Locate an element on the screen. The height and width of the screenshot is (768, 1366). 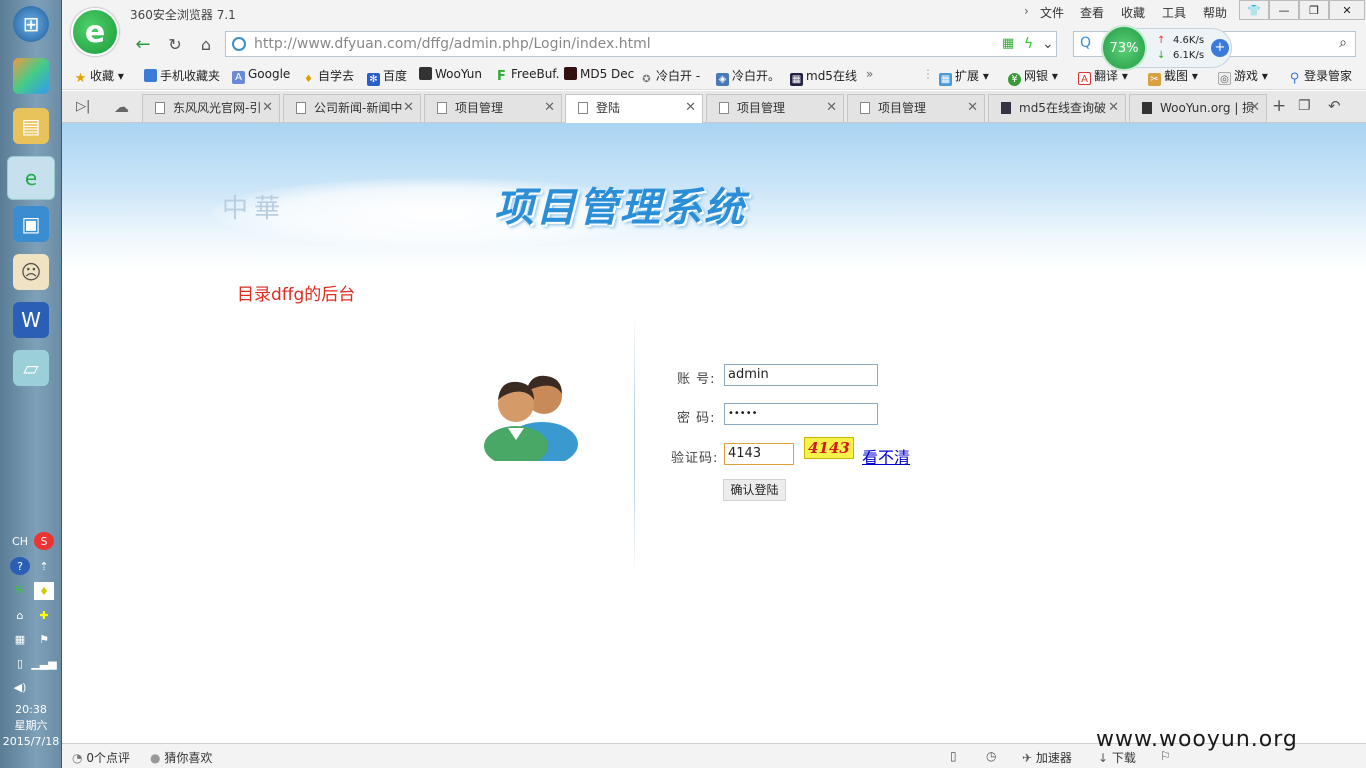
back-arrow-icon: ← is located at coordinates (143, 44).